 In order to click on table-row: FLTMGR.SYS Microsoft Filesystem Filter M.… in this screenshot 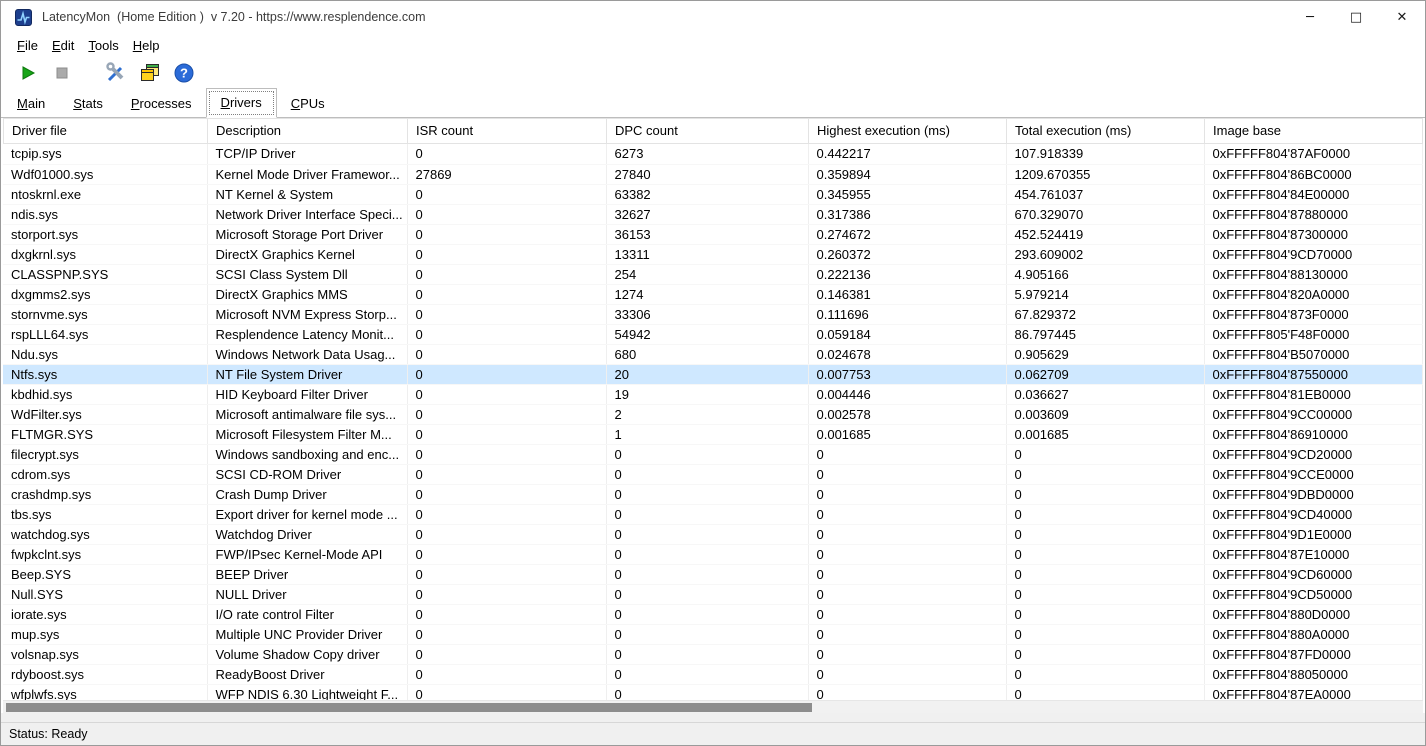, I will do `click(713, 434)`.